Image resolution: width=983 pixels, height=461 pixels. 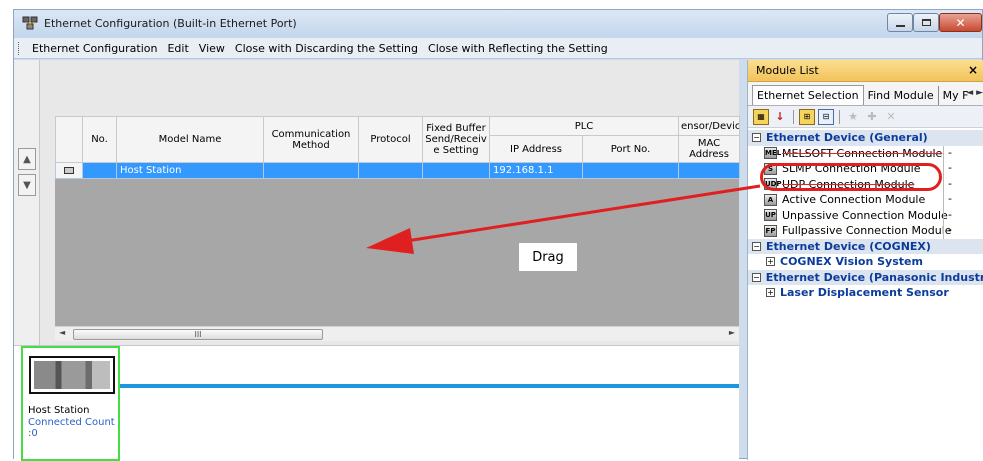 What do you see at coordinates (177, 48) in the screenshot?
I see `menu-edit: Edit` at bounding box center [177, 48].